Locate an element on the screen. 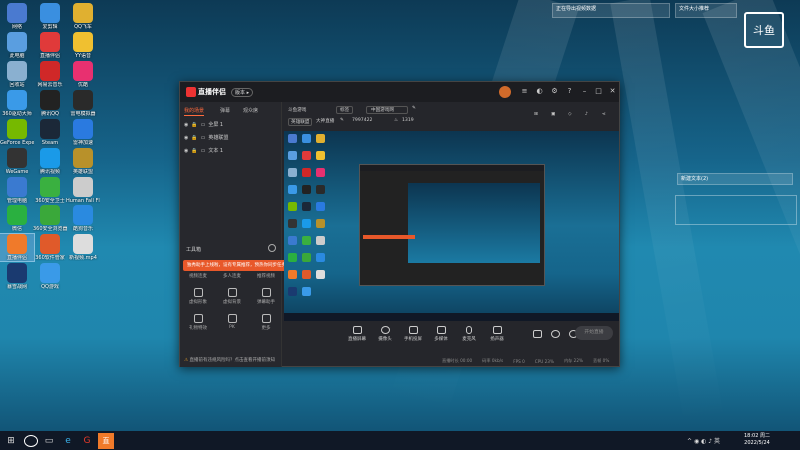  desktop-icon: 酷狗音乐 is located at coordinates (83, 218).